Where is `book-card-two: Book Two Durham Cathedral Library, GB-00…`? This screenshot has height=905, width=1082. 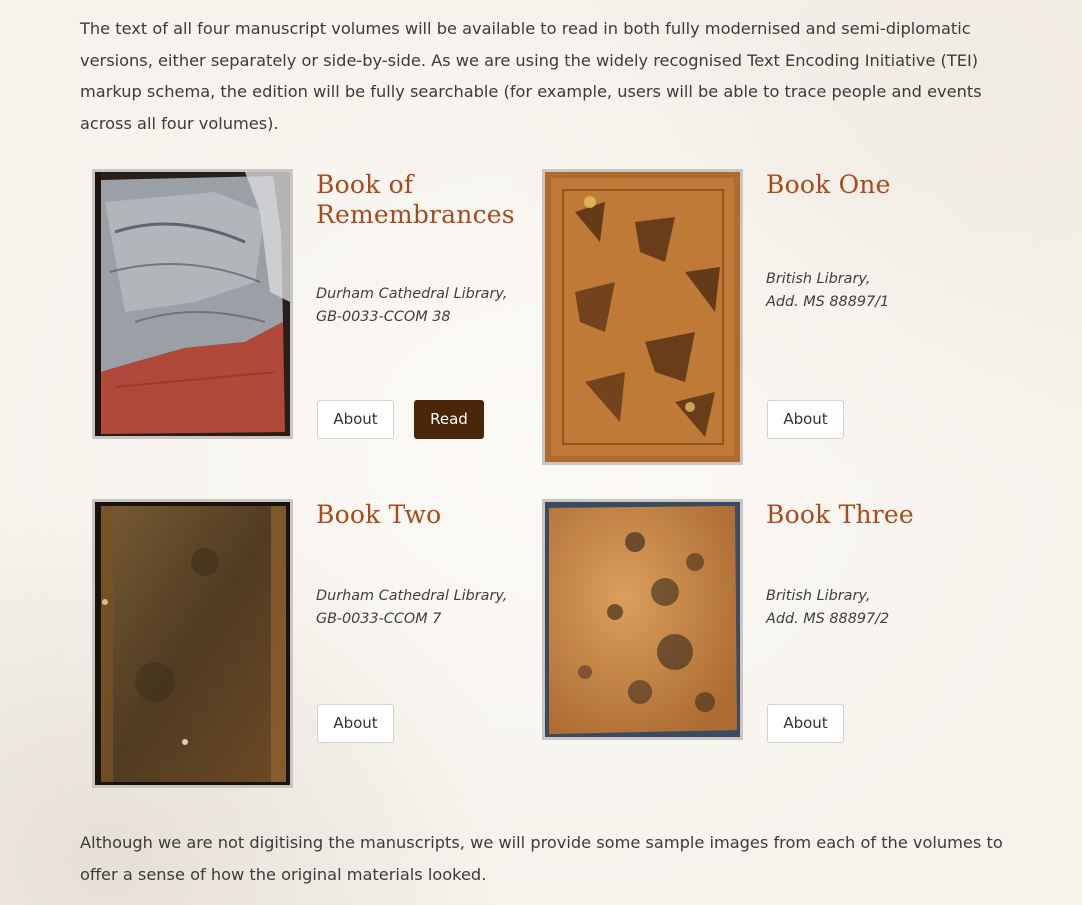
book-card-two: Book Two Durham Cathedral Library, GB-00… is located at coordinates (312, 643).